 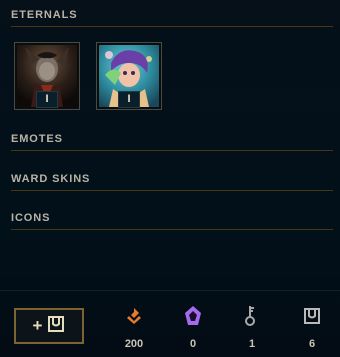 What do you see at coordinates (134, 344) in the screenshot?
I see `currency-value: 200` at bounding box center [134, 344].